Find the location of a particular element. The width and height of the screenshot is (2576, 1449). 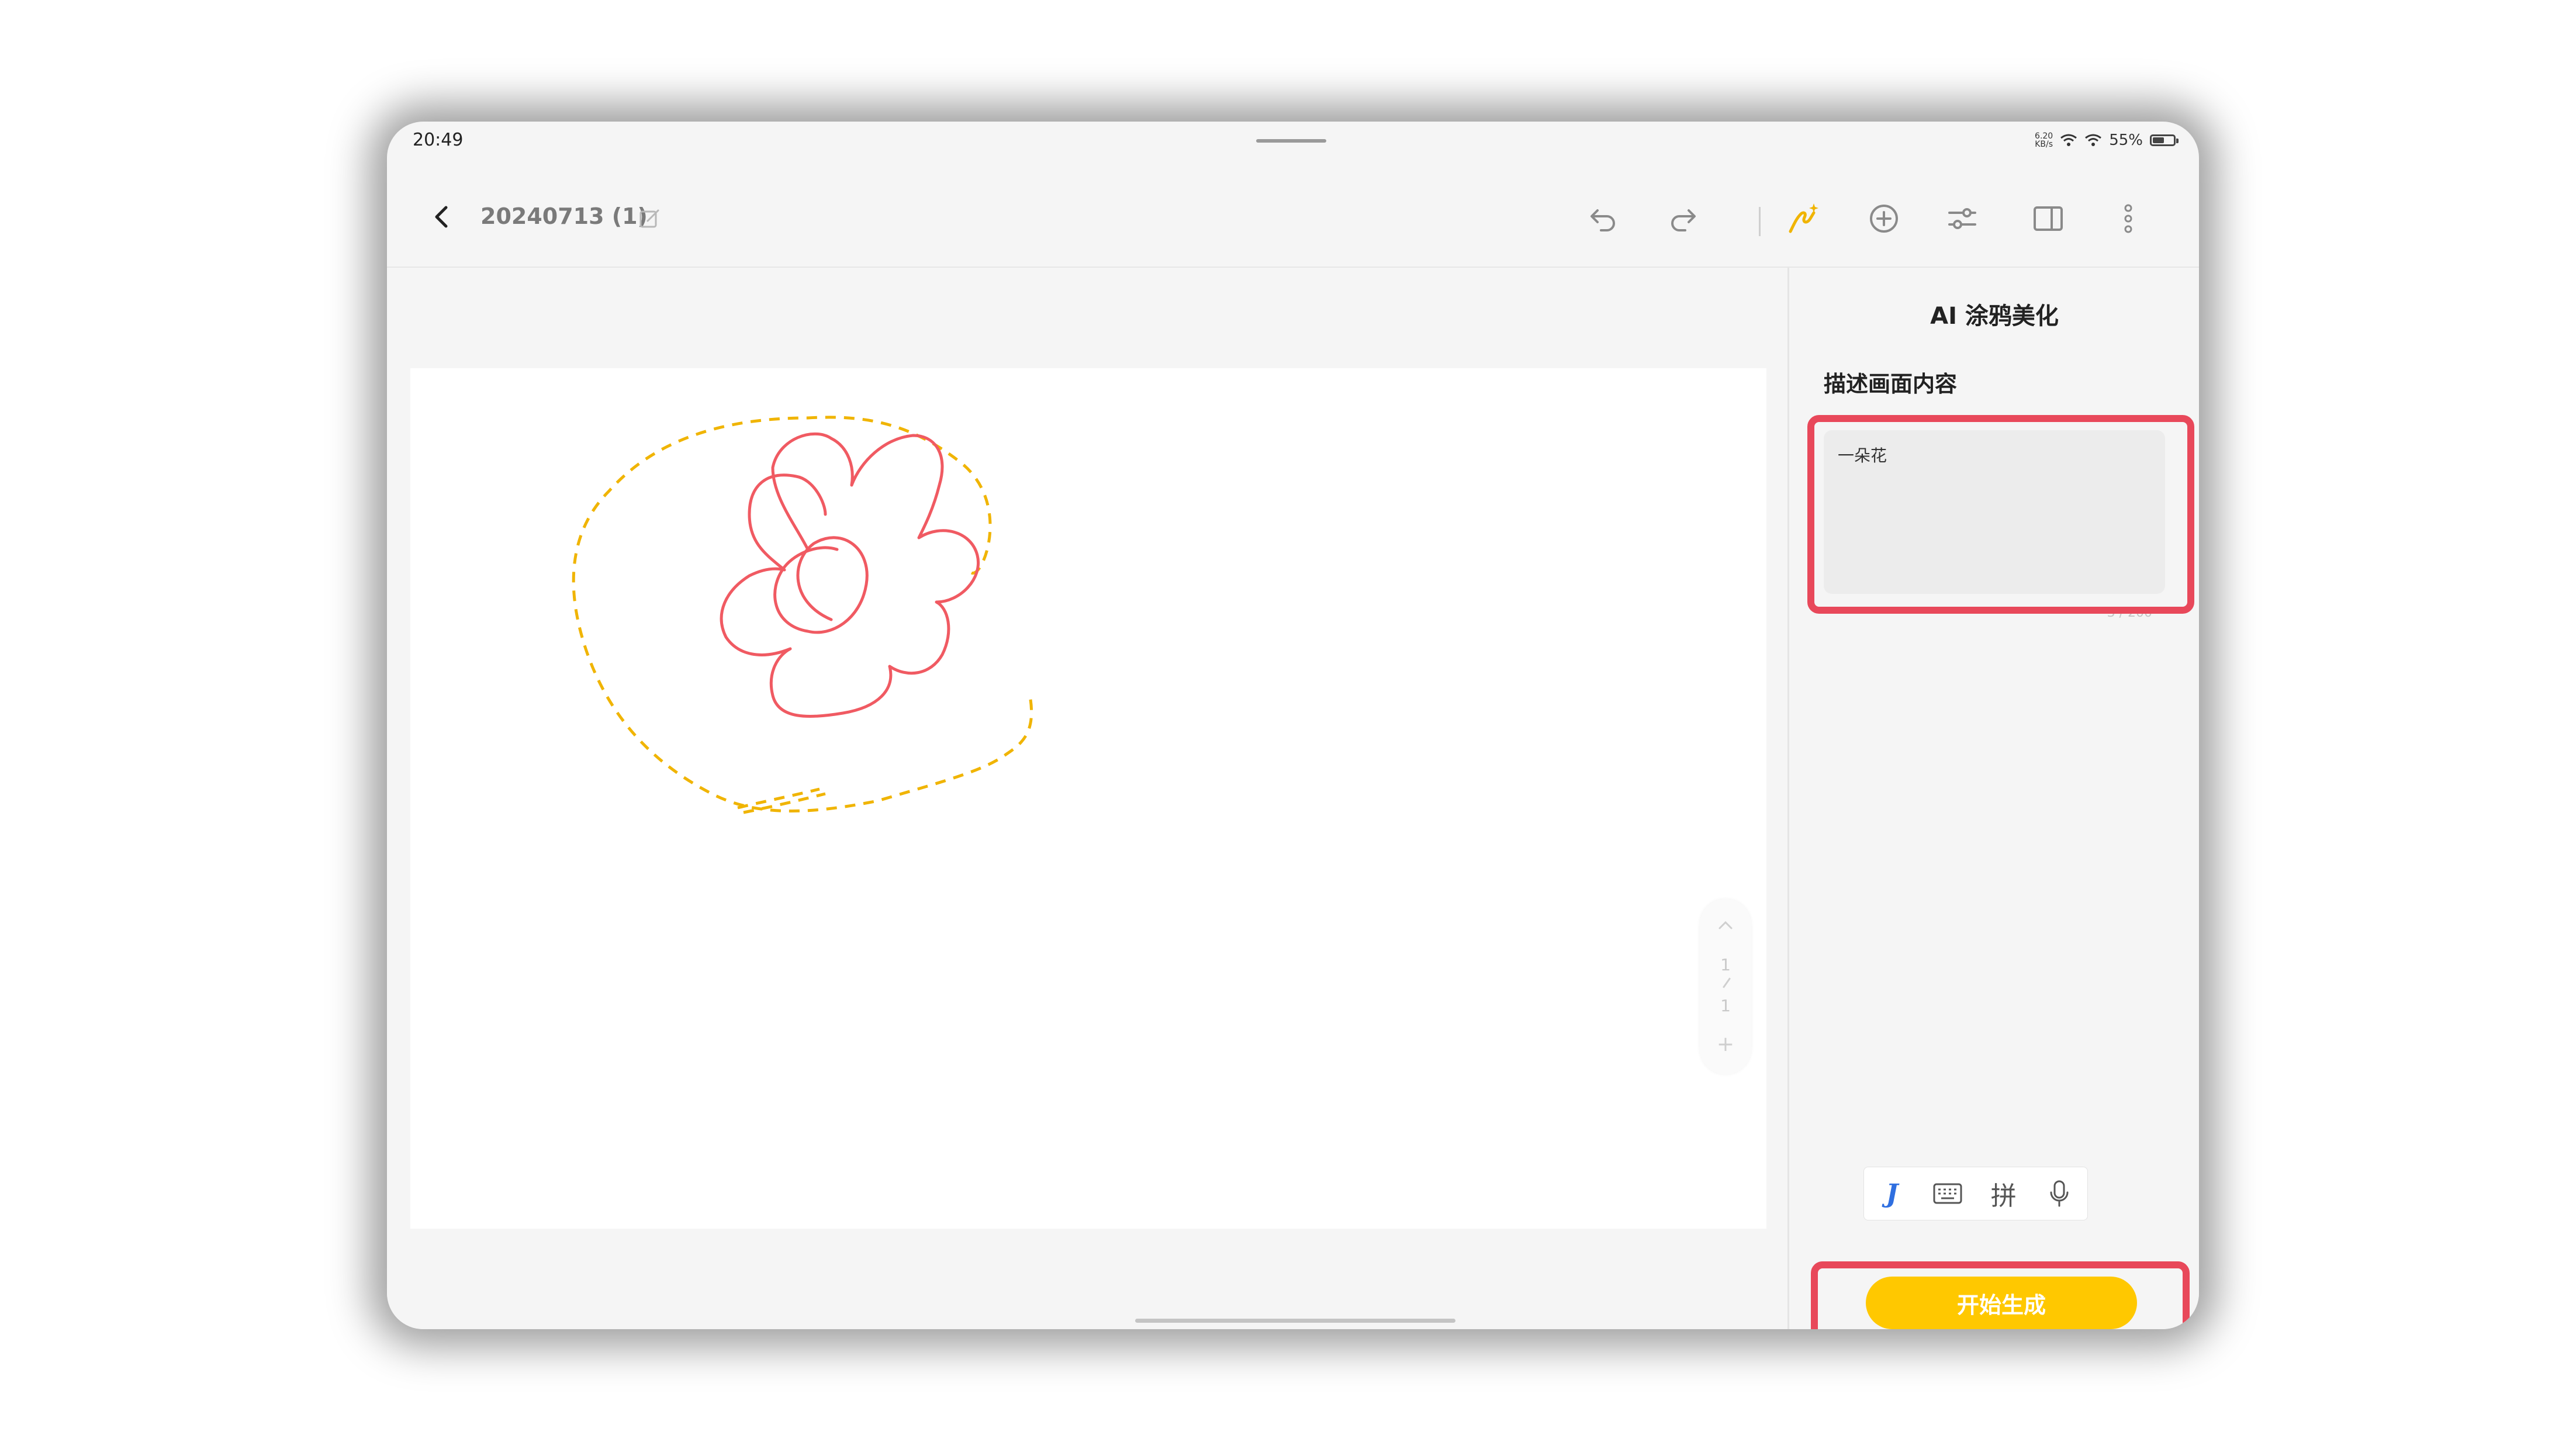

microphone-icon is located at coordinates (2059, 1193).